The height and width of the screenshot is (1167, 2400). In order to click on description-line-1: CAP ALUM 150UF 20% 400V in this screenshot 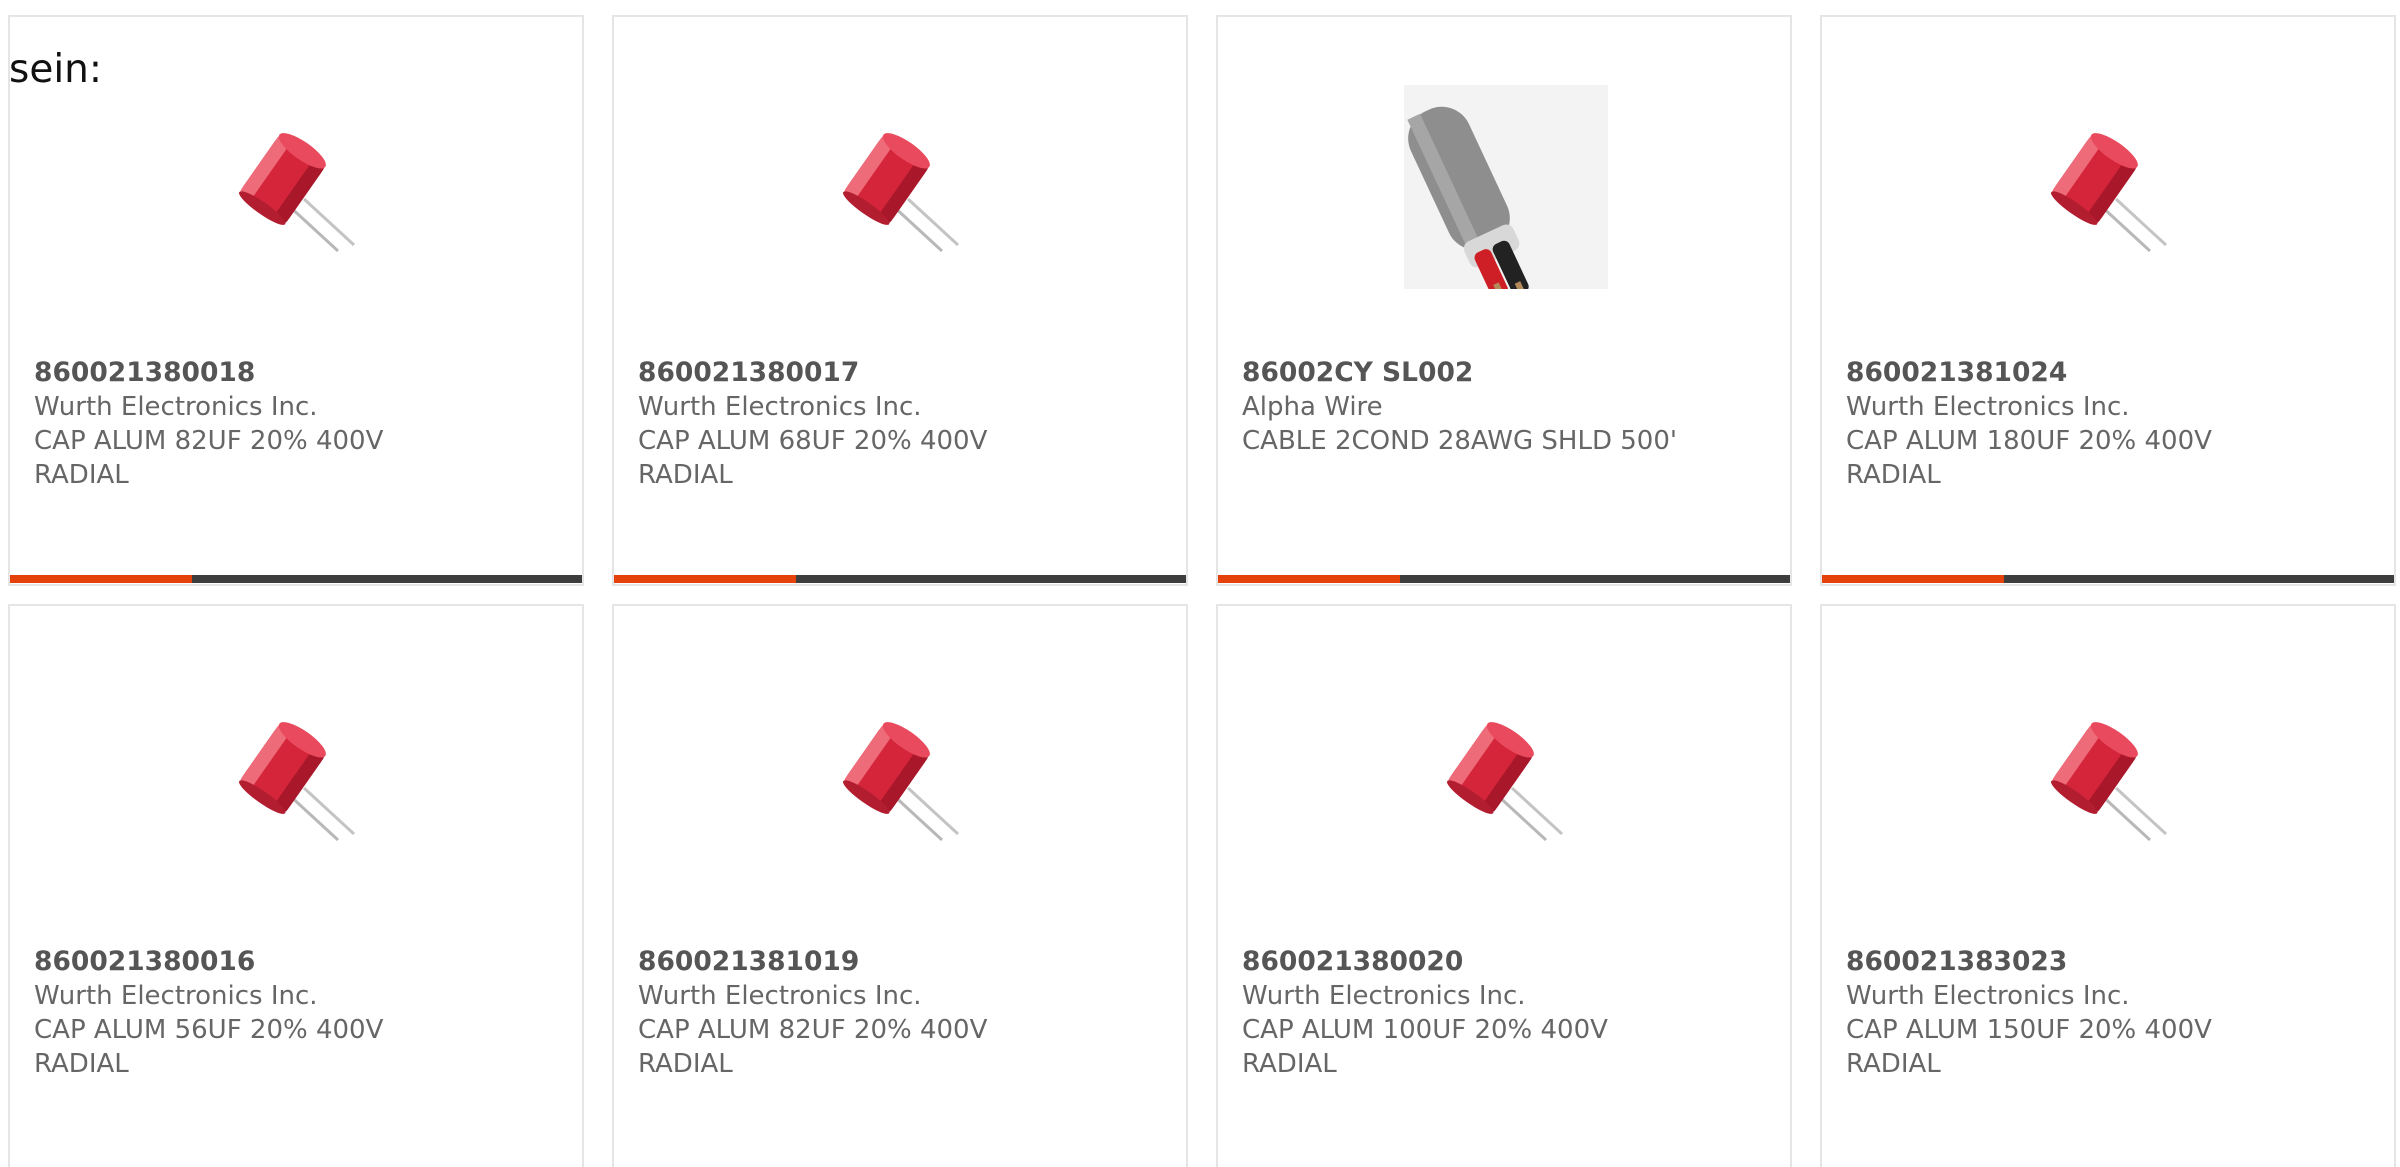, I will do `click(2029, 1030)`.